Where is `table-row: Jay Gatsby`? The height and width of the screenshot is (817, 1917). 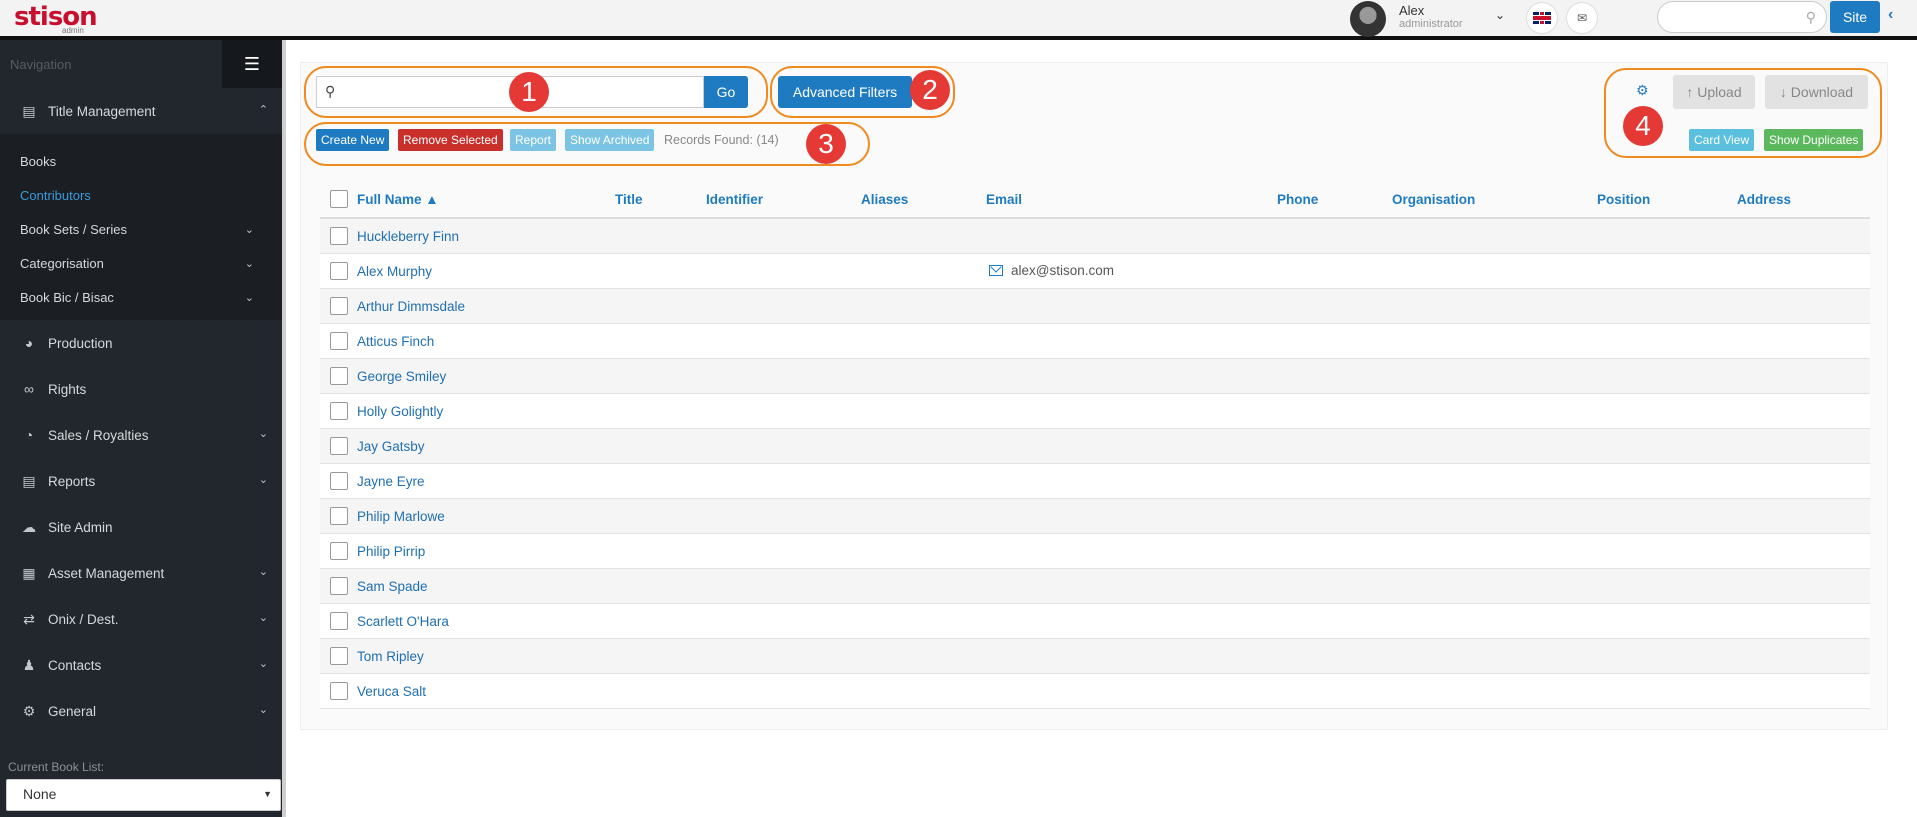 table-row: Jay Gatsby is located at coordinates (1095, 446).